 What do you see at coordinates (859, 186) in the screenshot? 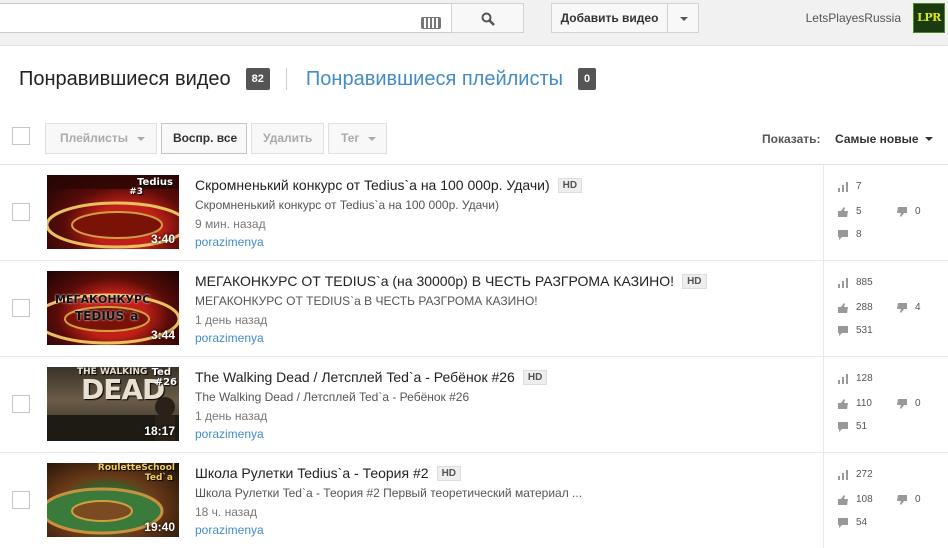
I see `views-count: 7` at bounding box center [859, 186].